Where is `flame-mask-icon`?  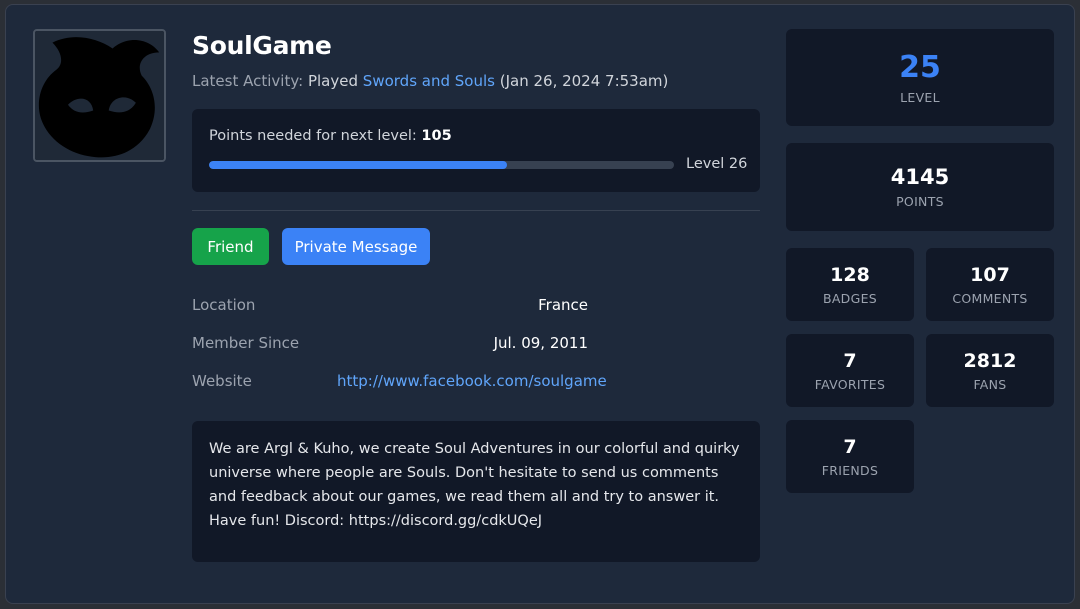 flame-mask-icon is located at coordinates (99, 95).